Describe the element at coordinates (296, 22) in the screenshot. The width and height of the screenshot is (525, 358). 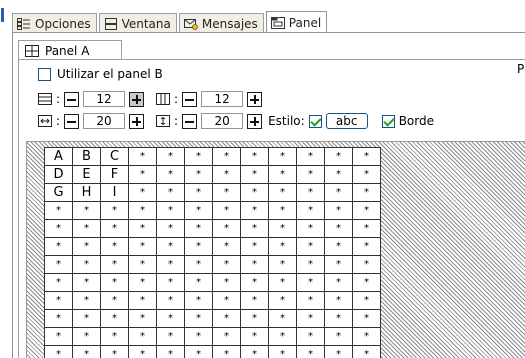
I see `tab-panel: Panel` at that location.